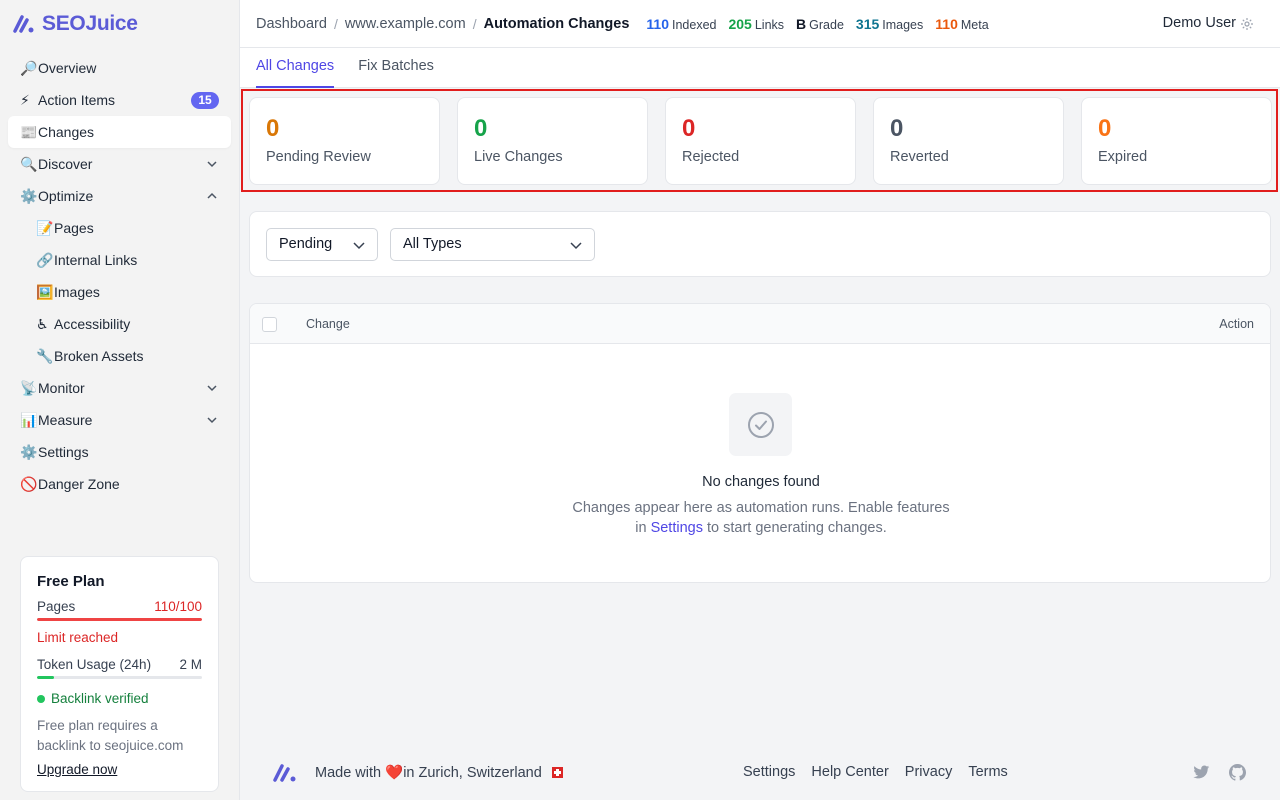 Image resolution: width=1280 pixels, height=800 pixels. I want to click on upgrade-now-link: Upgrade now, so click(119, 769).